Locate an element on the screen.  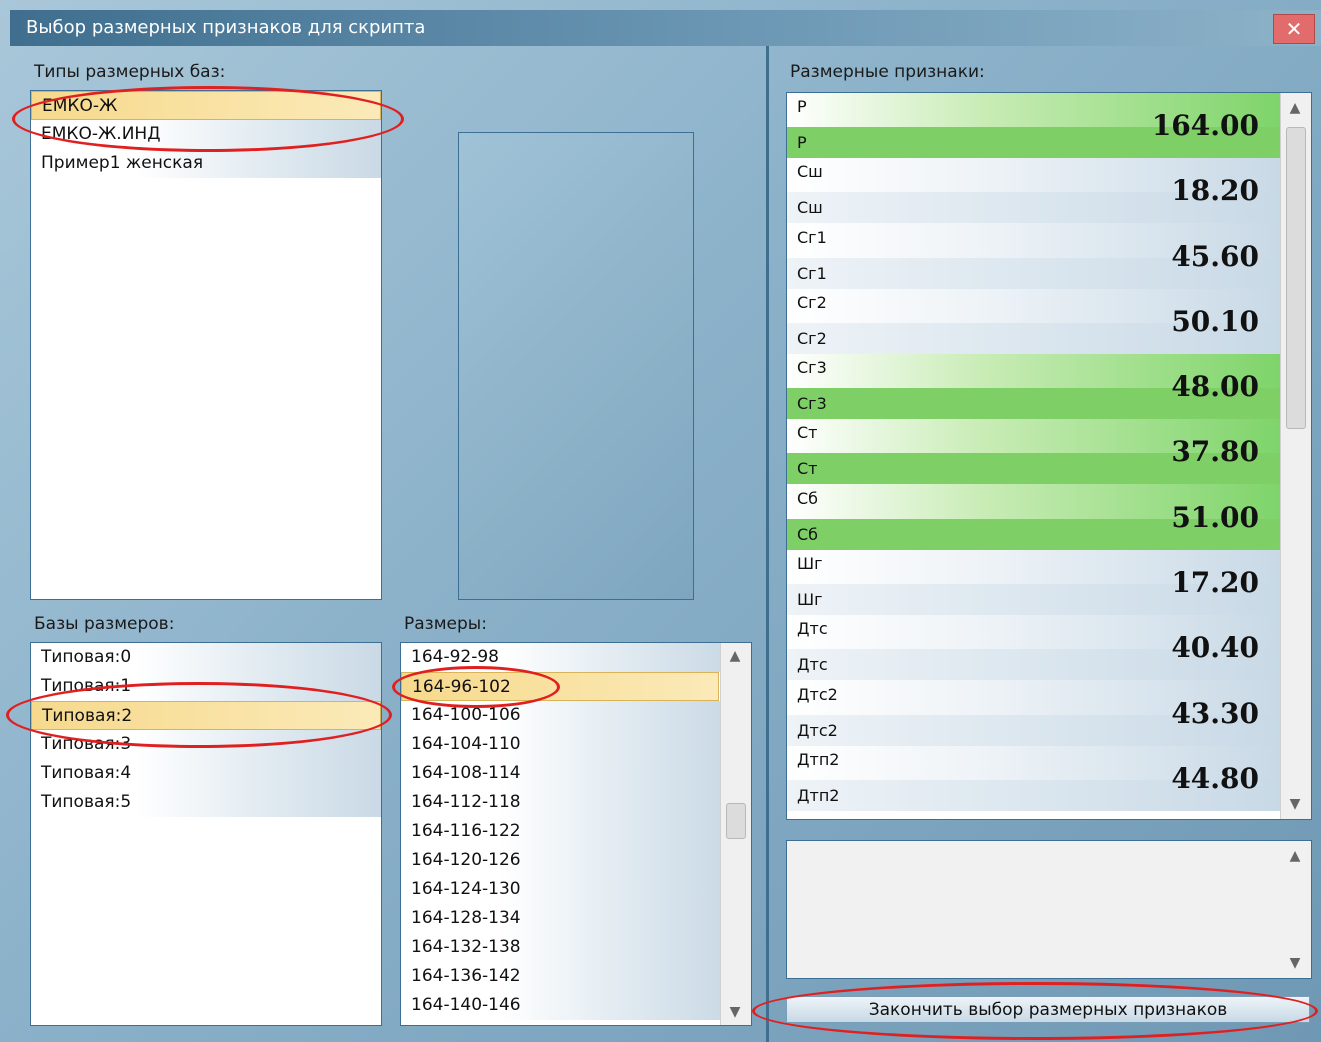
attribute-value: 43.30 is located at coordinates (1215, 713).